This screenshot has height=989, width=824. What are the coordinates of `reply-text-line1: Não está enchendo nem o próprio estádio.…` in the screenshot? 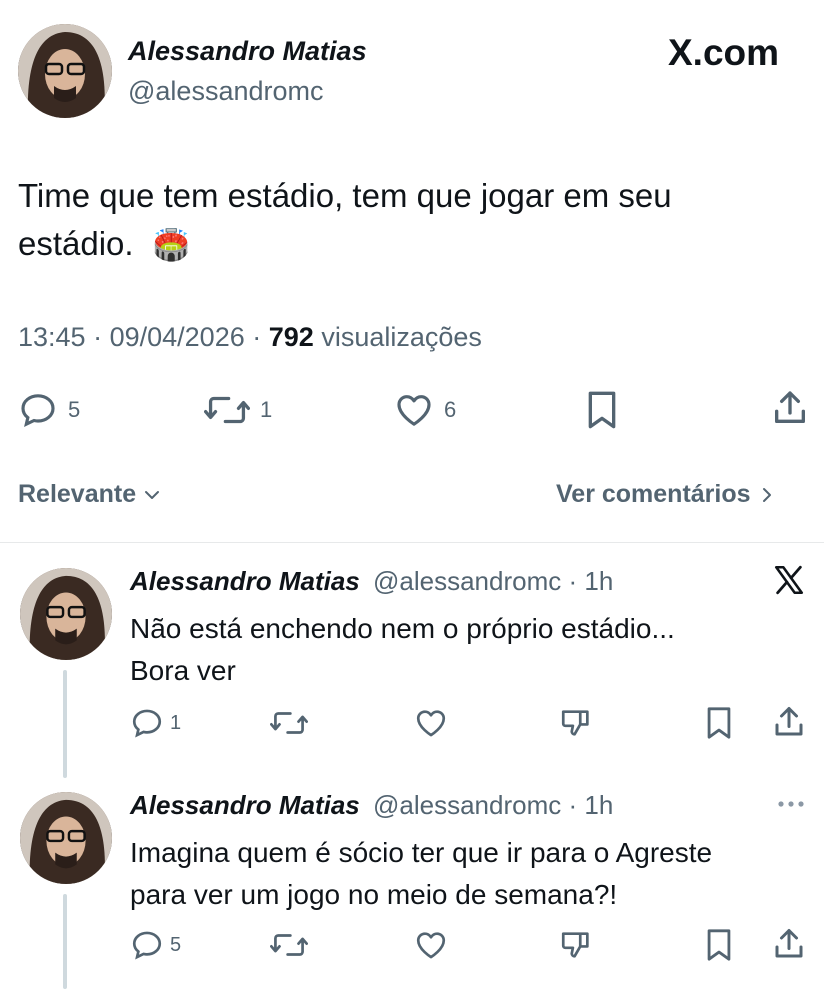 It's located at (402, 628).